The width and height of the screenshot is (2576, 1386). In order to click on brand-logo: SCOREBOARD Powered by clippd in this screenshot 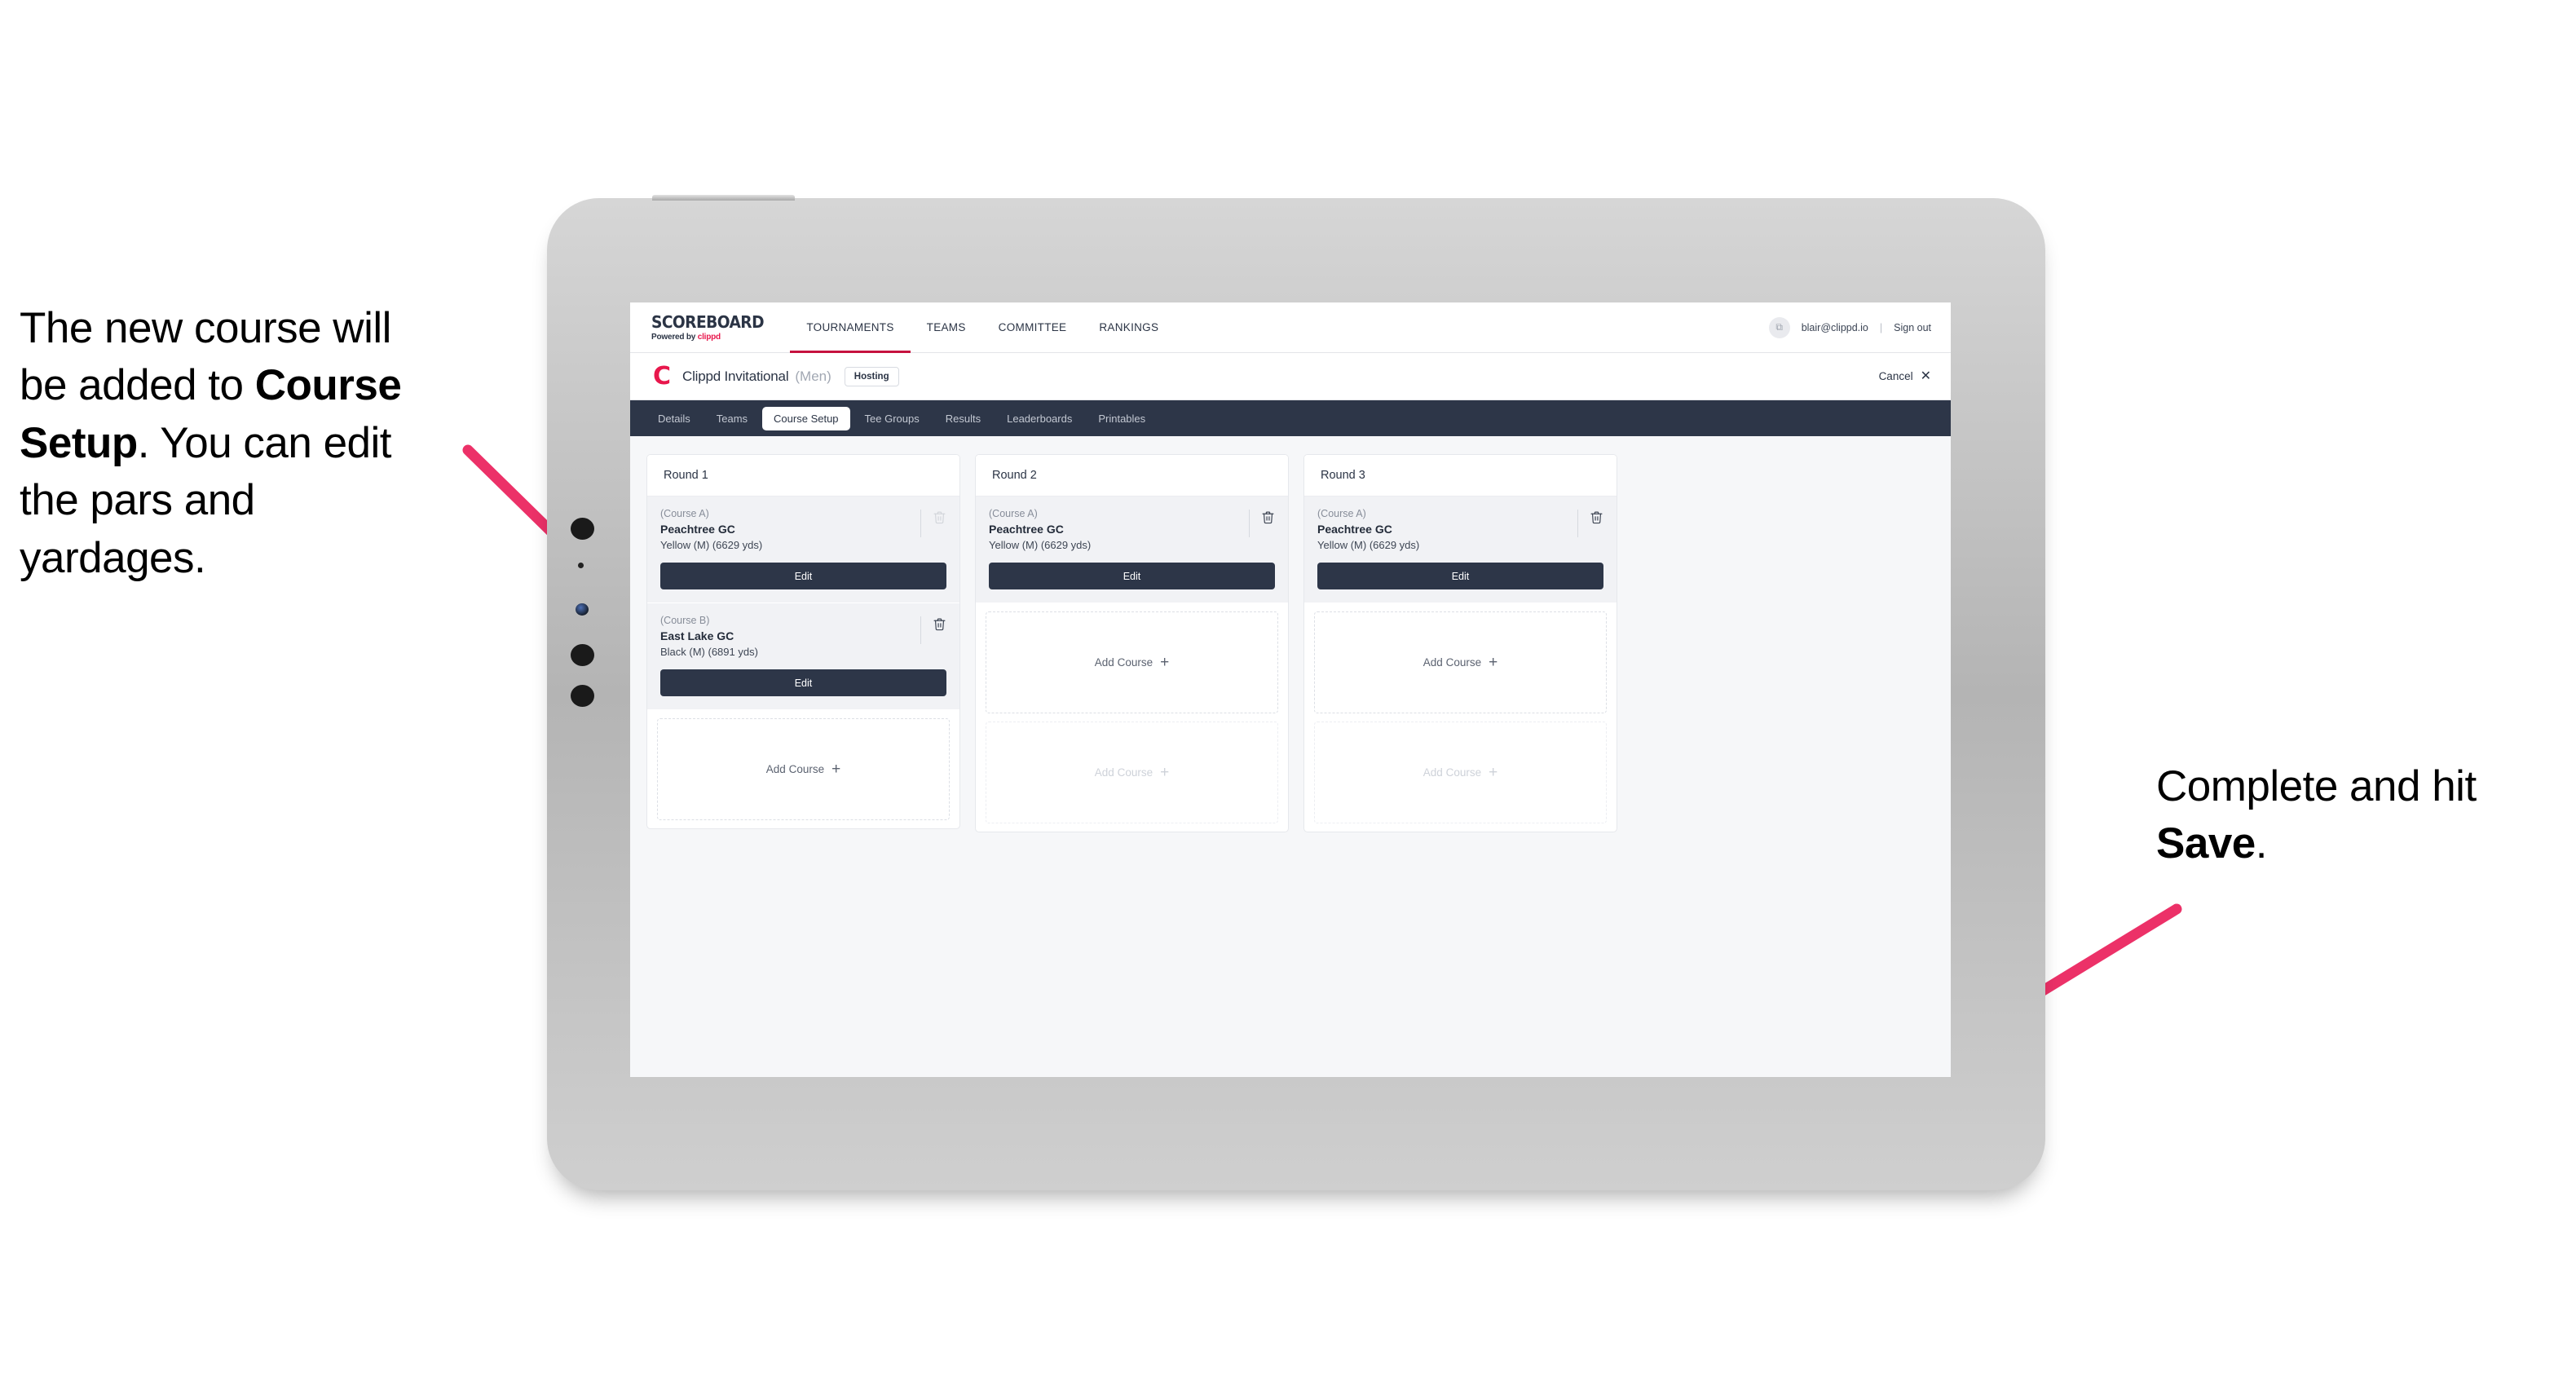, I will do `click(710, 327)`.